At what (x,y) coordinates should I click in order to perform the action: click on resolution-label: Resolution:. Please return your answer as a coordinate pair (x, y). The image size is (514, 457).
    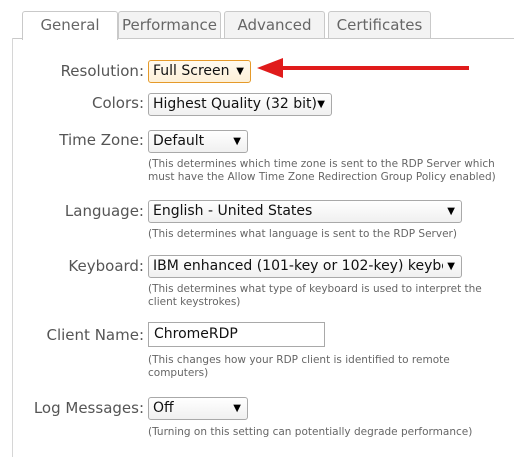
    Looking at the image, I should click on (102, 71).